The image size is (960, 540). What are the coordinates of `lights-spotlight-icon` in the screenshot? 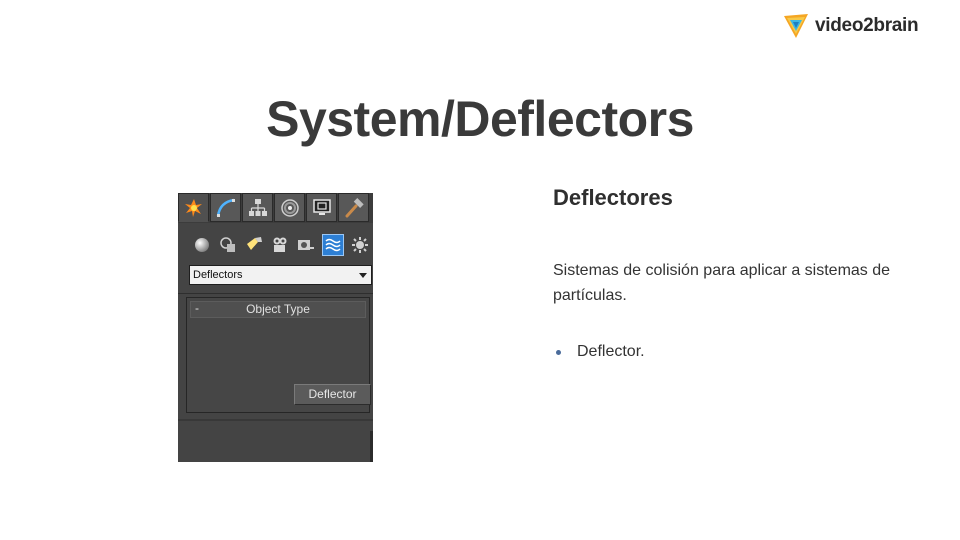 It's located at (254, 245).